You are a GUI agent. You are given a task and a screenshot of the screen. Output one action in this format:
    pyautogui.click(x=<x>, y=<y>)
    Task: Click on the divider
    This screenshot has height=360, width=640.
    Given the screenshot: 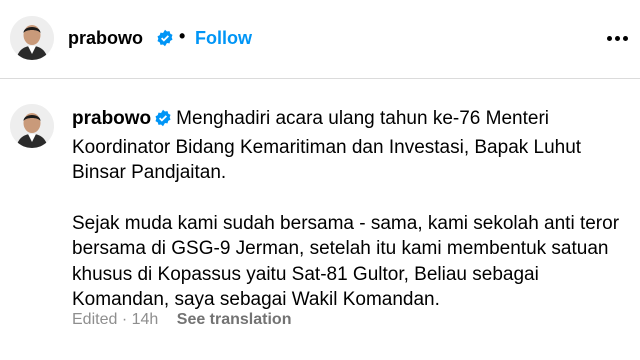 What is the action you would take?
    pyautogui.click(x=320, y=78)
    